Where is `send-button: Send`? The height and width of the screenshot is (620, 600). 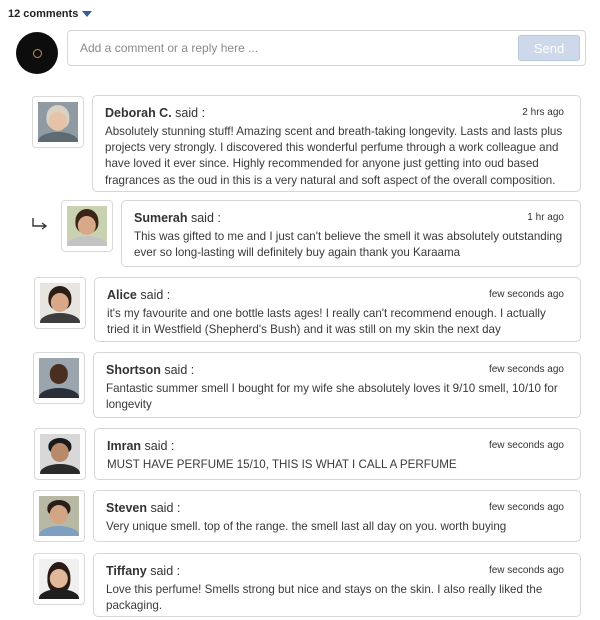 send-button: Send is located at coordinates (549, 48).